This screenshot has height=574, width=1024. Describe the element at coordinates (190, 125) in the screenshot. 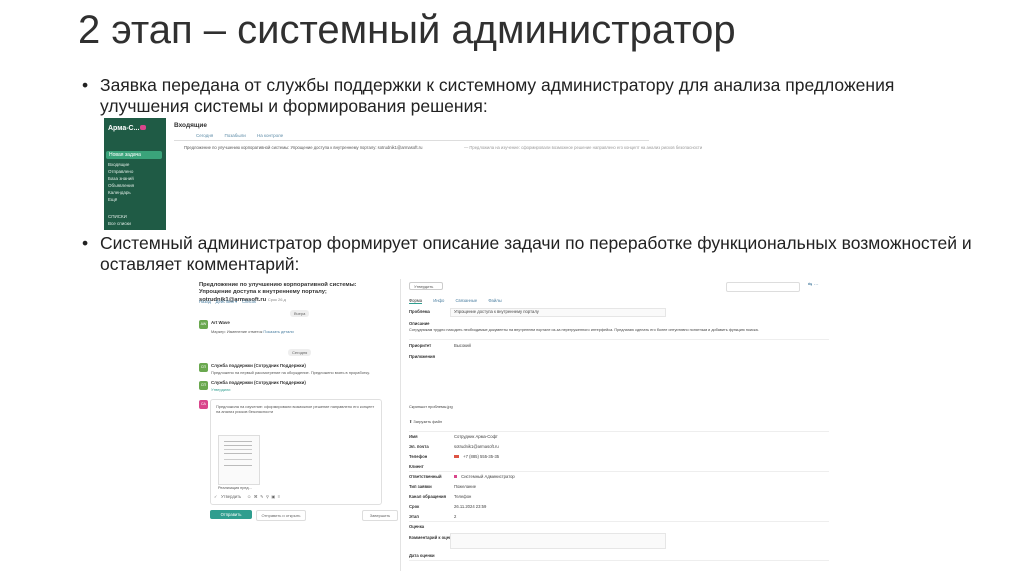

I see `inbox-header: Входящие` at that location.